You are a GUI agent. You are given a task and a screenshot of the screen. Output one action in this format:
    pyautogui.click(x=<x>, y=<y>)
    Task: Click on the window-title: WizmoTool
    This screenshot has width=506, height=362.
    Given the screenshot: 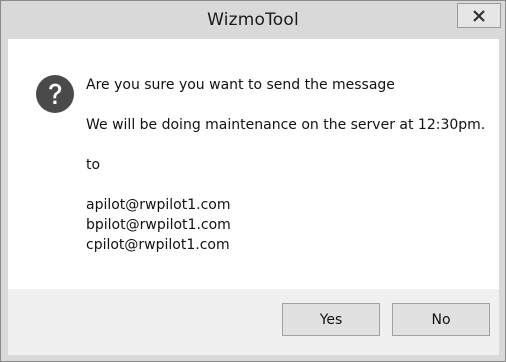 What is the action you would take?
    pyautogui.click(x=253, y=20)
    